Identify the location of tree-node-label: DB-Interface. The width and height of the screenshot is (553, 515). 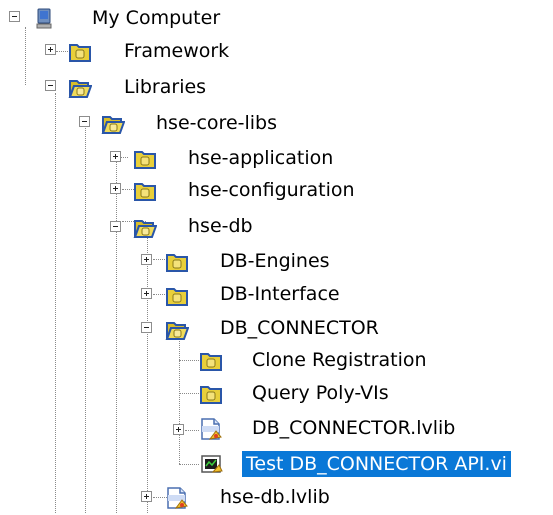
(280, 294).